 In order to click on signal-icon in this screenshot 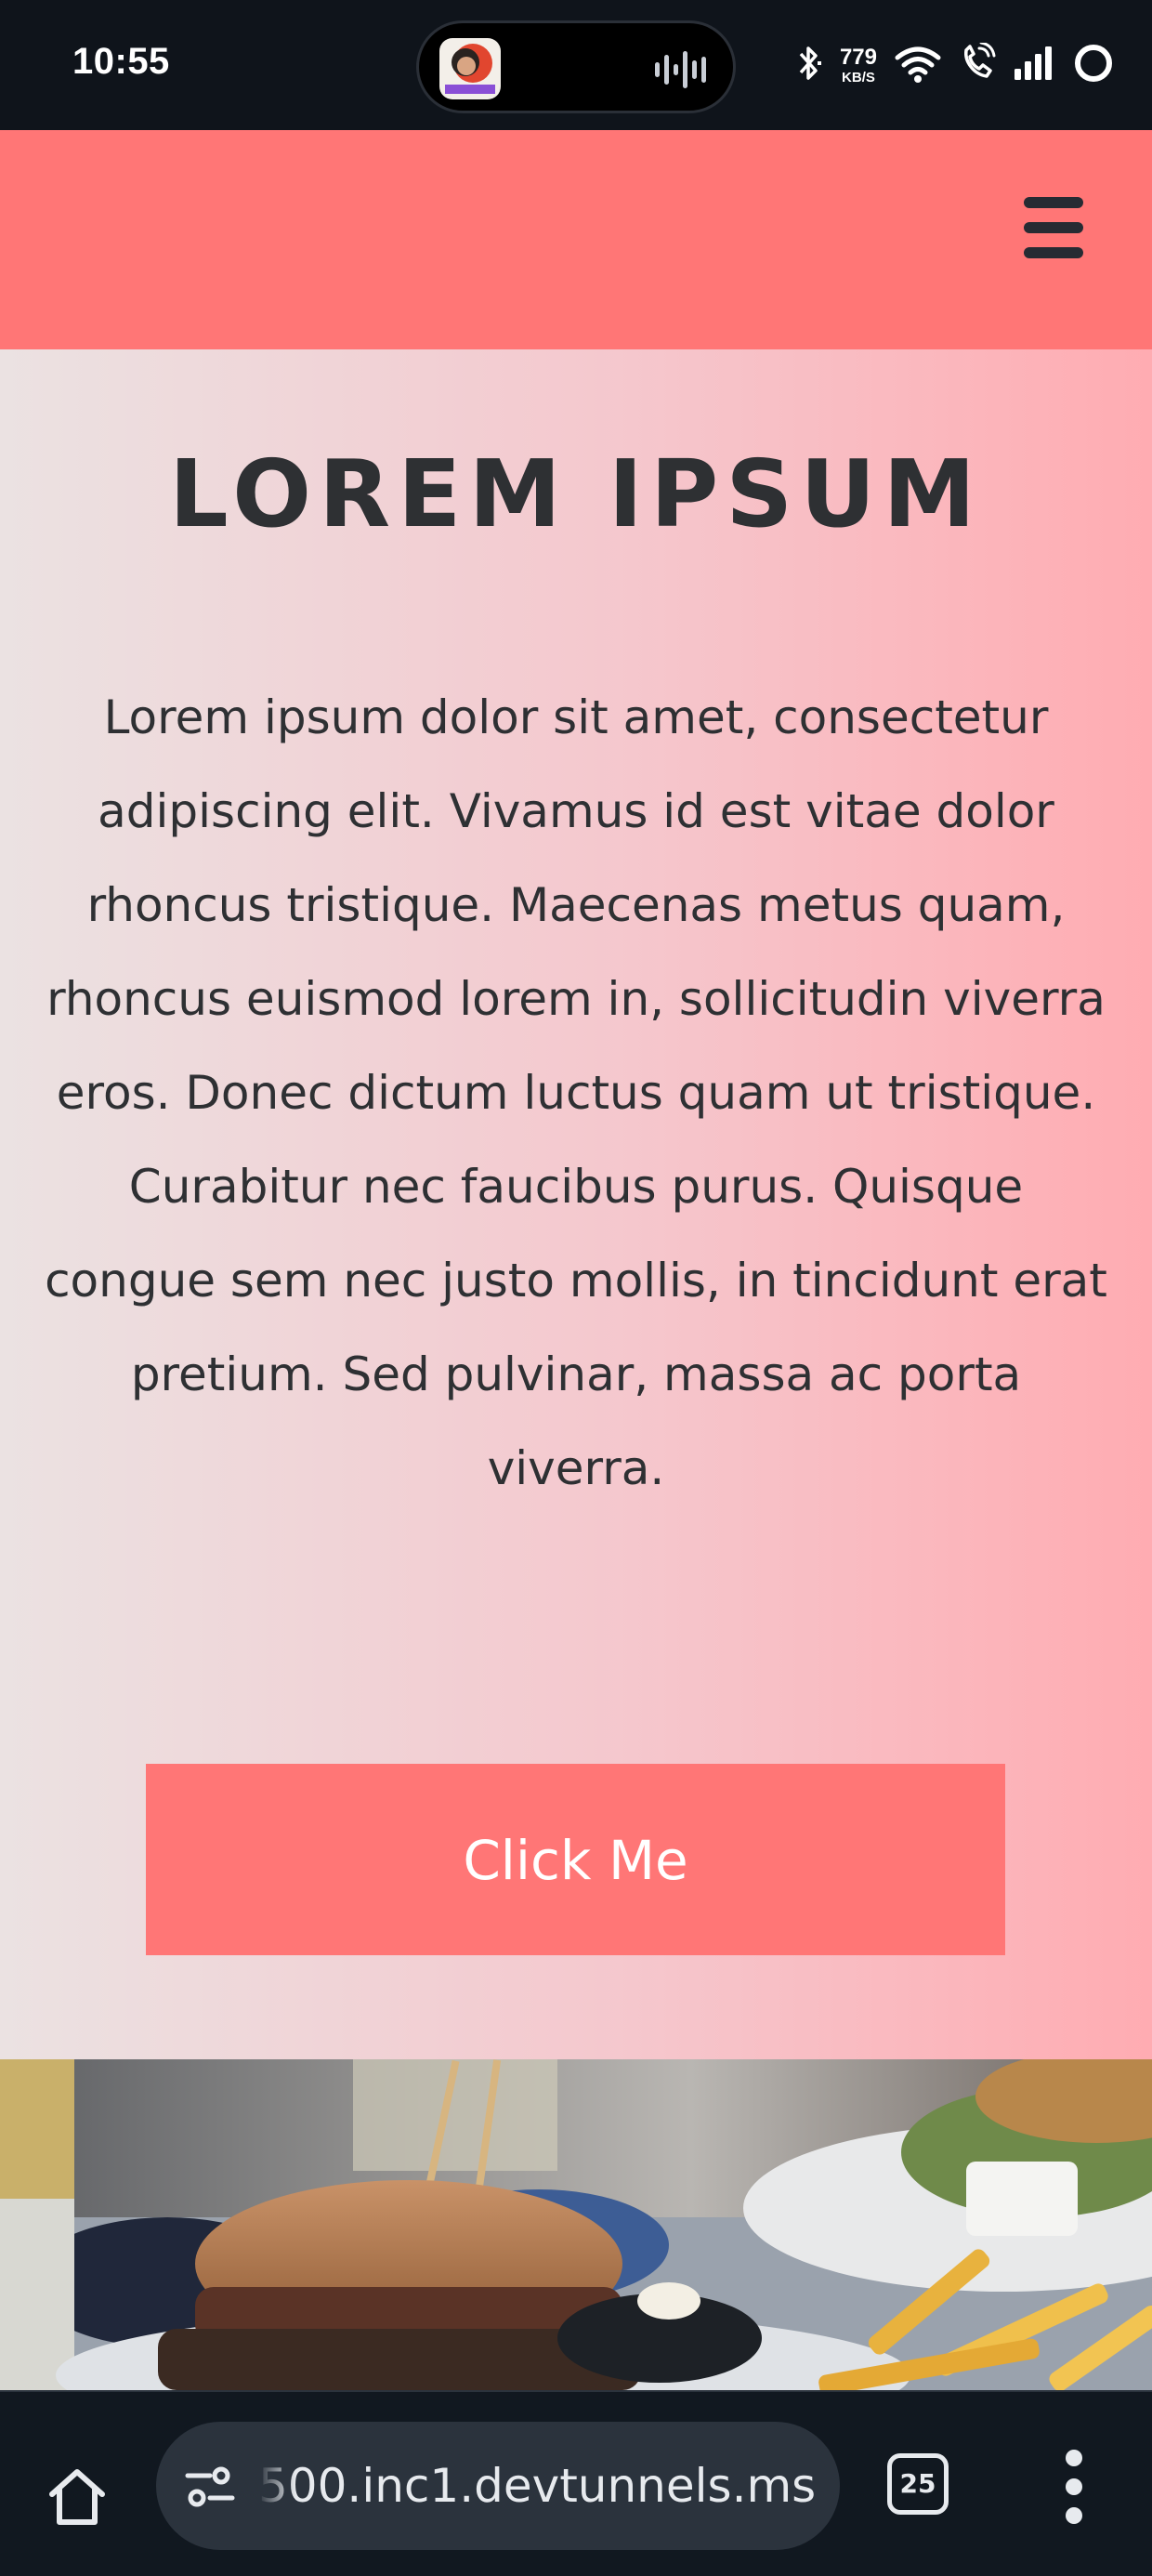, I will do `click(1034, 65)`.